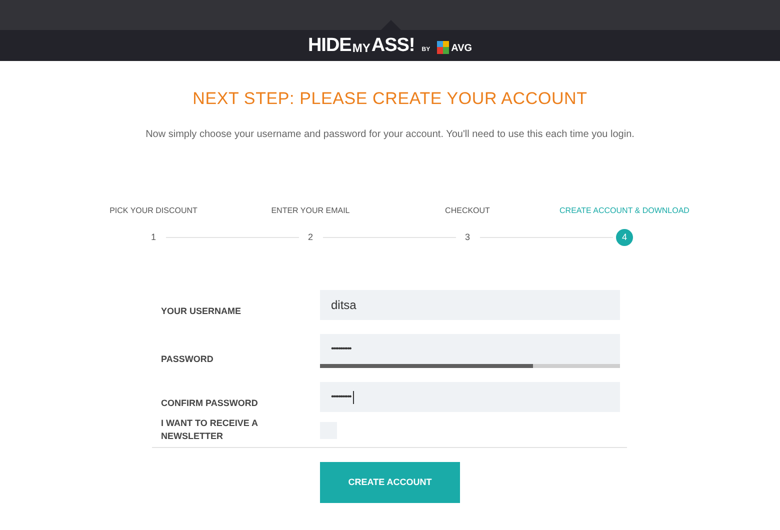 This screenshot has width=780, height=530. I want to click on colored-squares-icon, so click(443, 47).